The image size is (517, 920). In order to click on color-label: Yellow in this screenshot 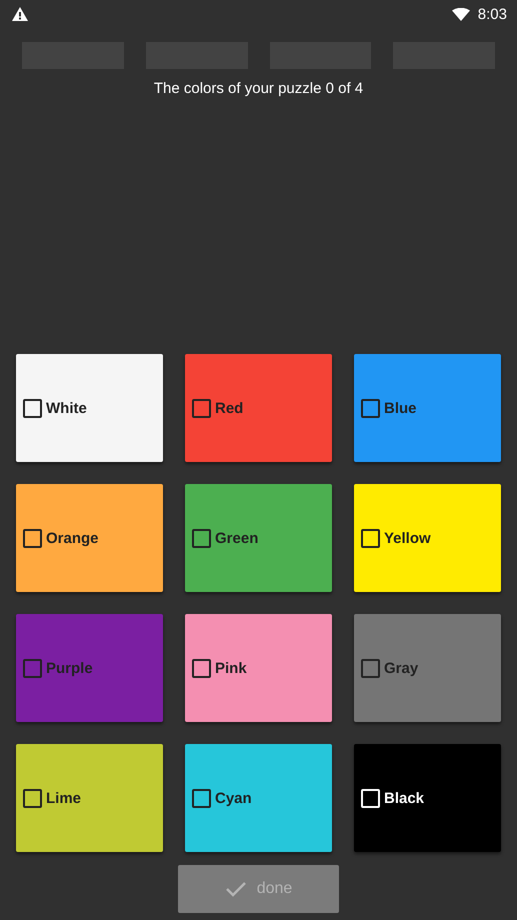, I will do `click(407, 538)`.